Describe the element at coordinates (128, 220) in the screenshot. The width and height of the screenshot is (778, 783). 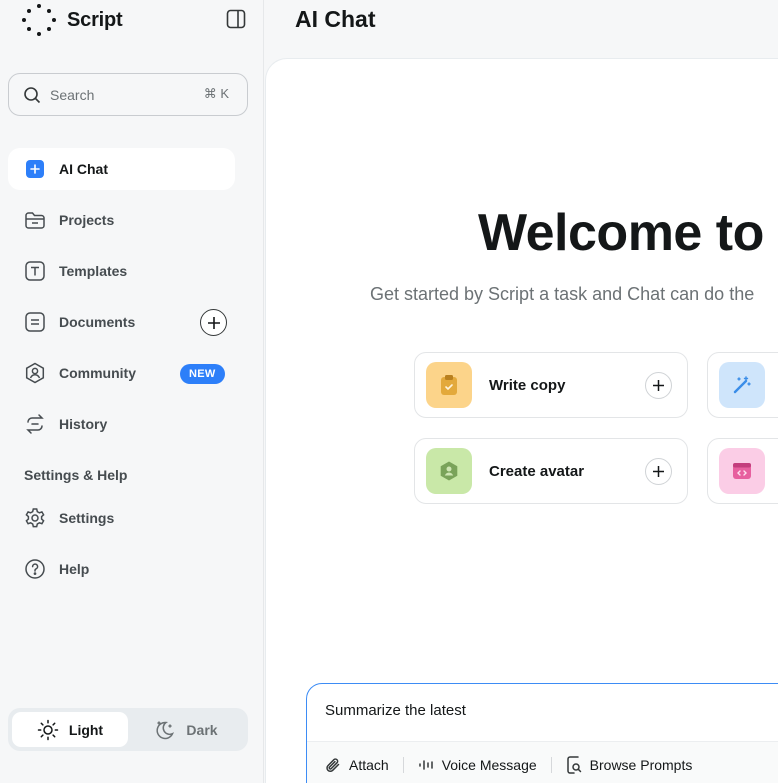
I see `sidebar-item-projects: Projects` at that location.